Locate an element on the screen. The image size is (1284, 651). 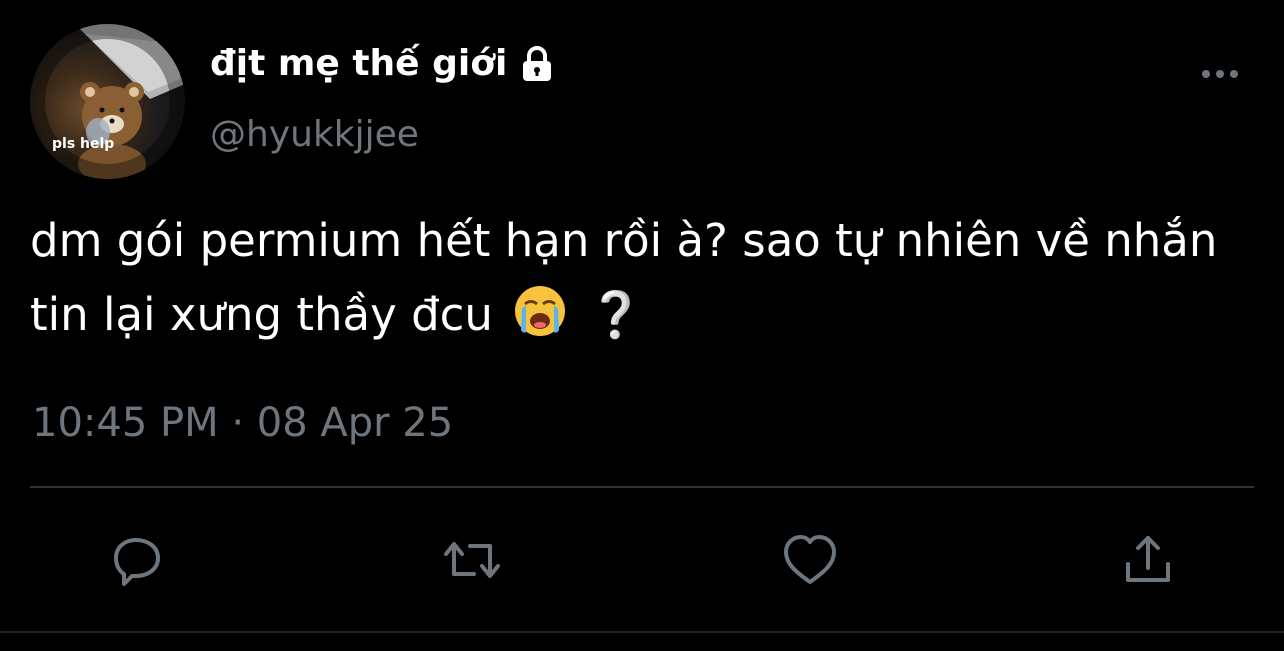
retweet-button is located at coordinates (472, 560).